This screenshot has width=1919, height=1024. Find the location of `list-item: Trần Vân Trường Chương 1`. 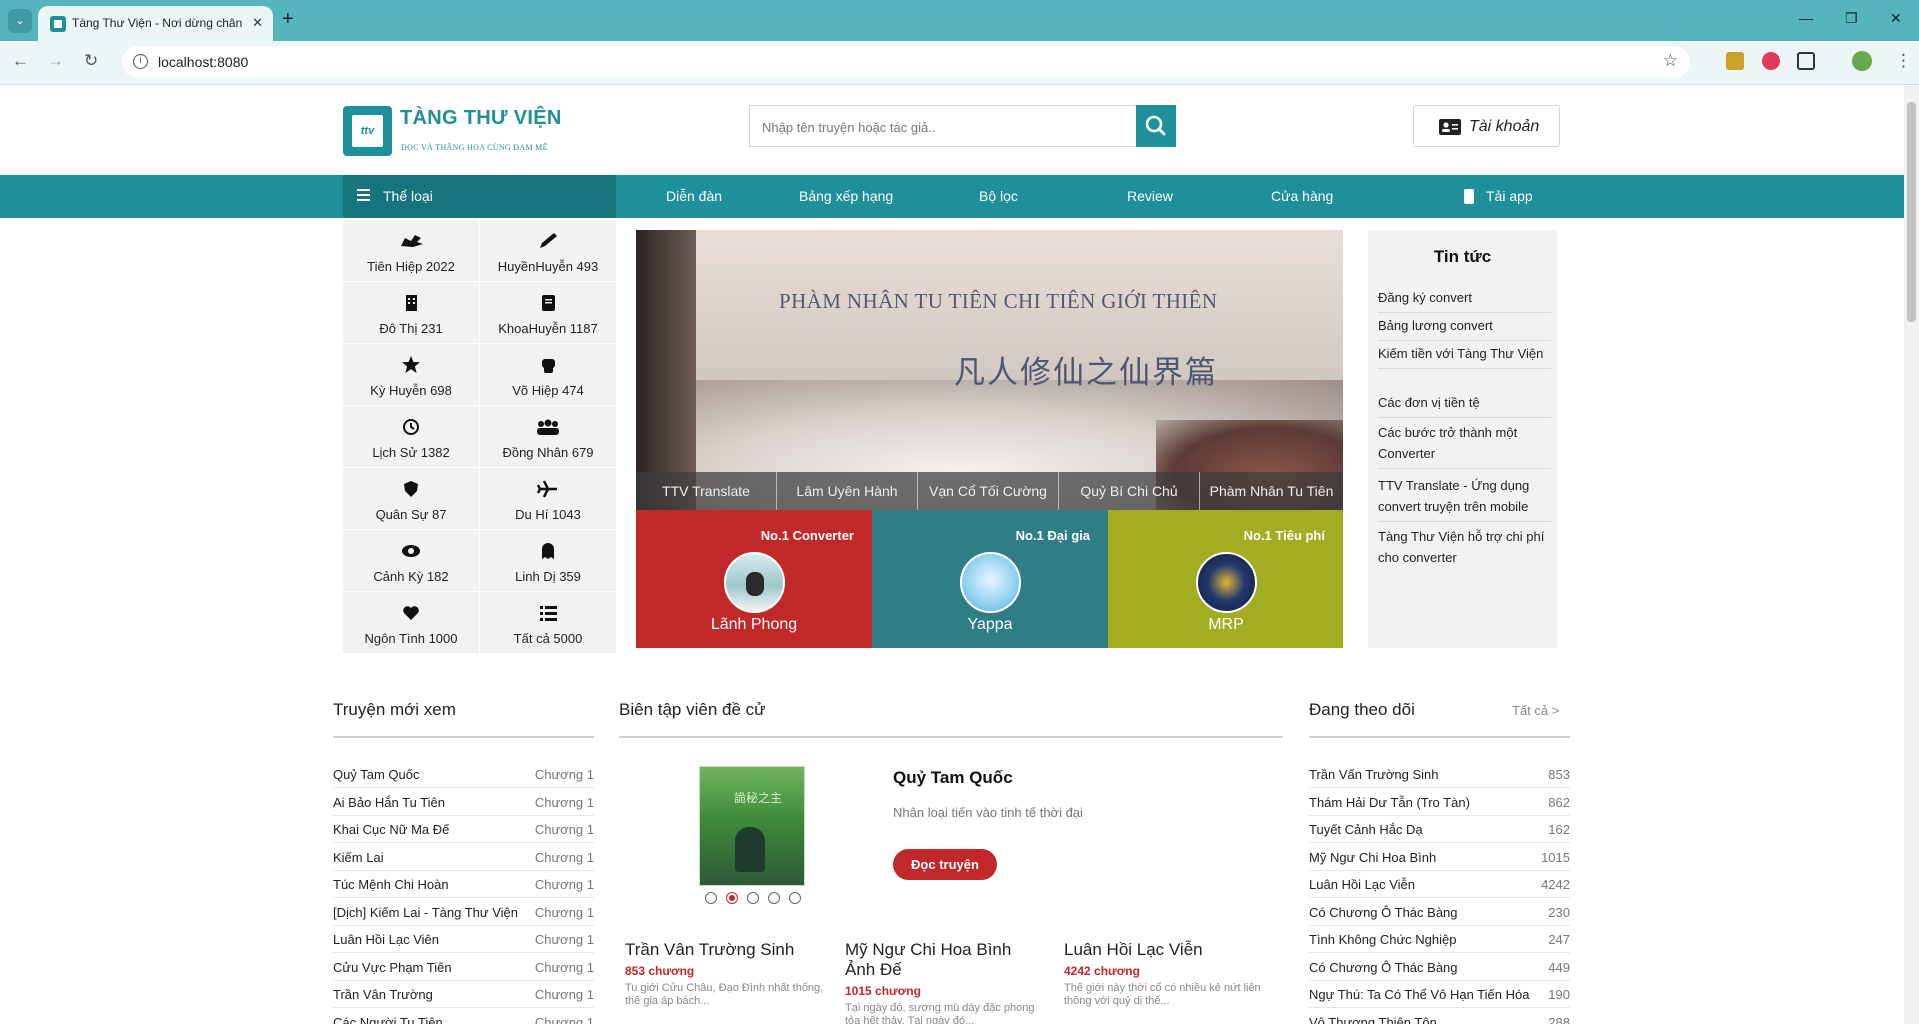

list-item: Trần Vân Trường Chương 1 is located at coordinates (463, 994).